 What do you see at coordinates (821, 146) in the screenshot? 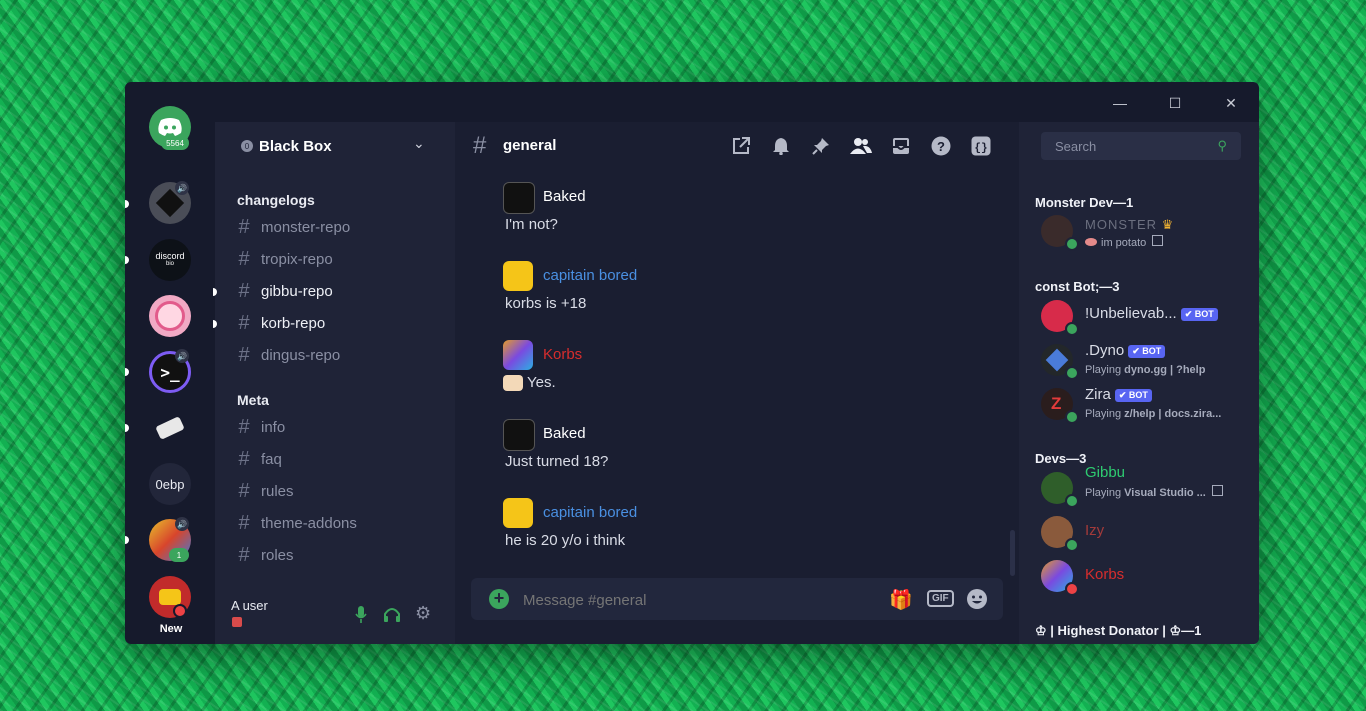
I see `pin-icon` at bounding box center [821, 146].